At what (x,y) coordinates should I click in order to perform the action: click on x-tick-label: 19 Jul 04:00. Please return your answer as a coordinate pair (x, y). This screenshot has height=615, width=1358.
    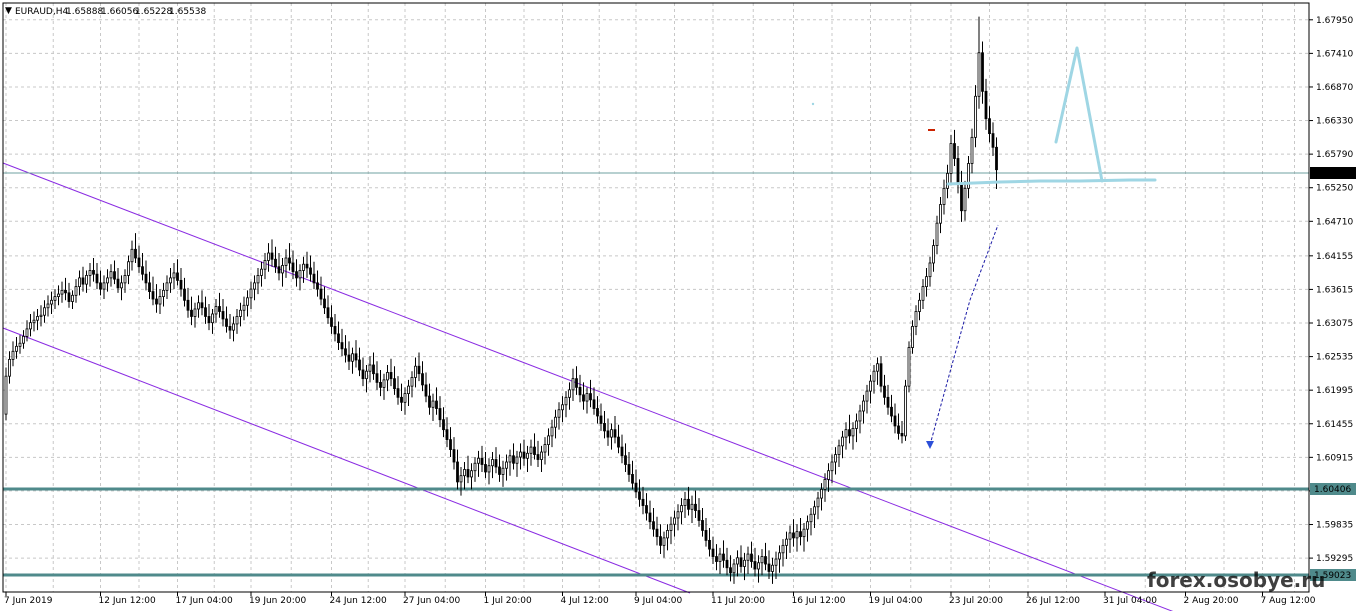
    Looking at the image, I should click on (896, 601).